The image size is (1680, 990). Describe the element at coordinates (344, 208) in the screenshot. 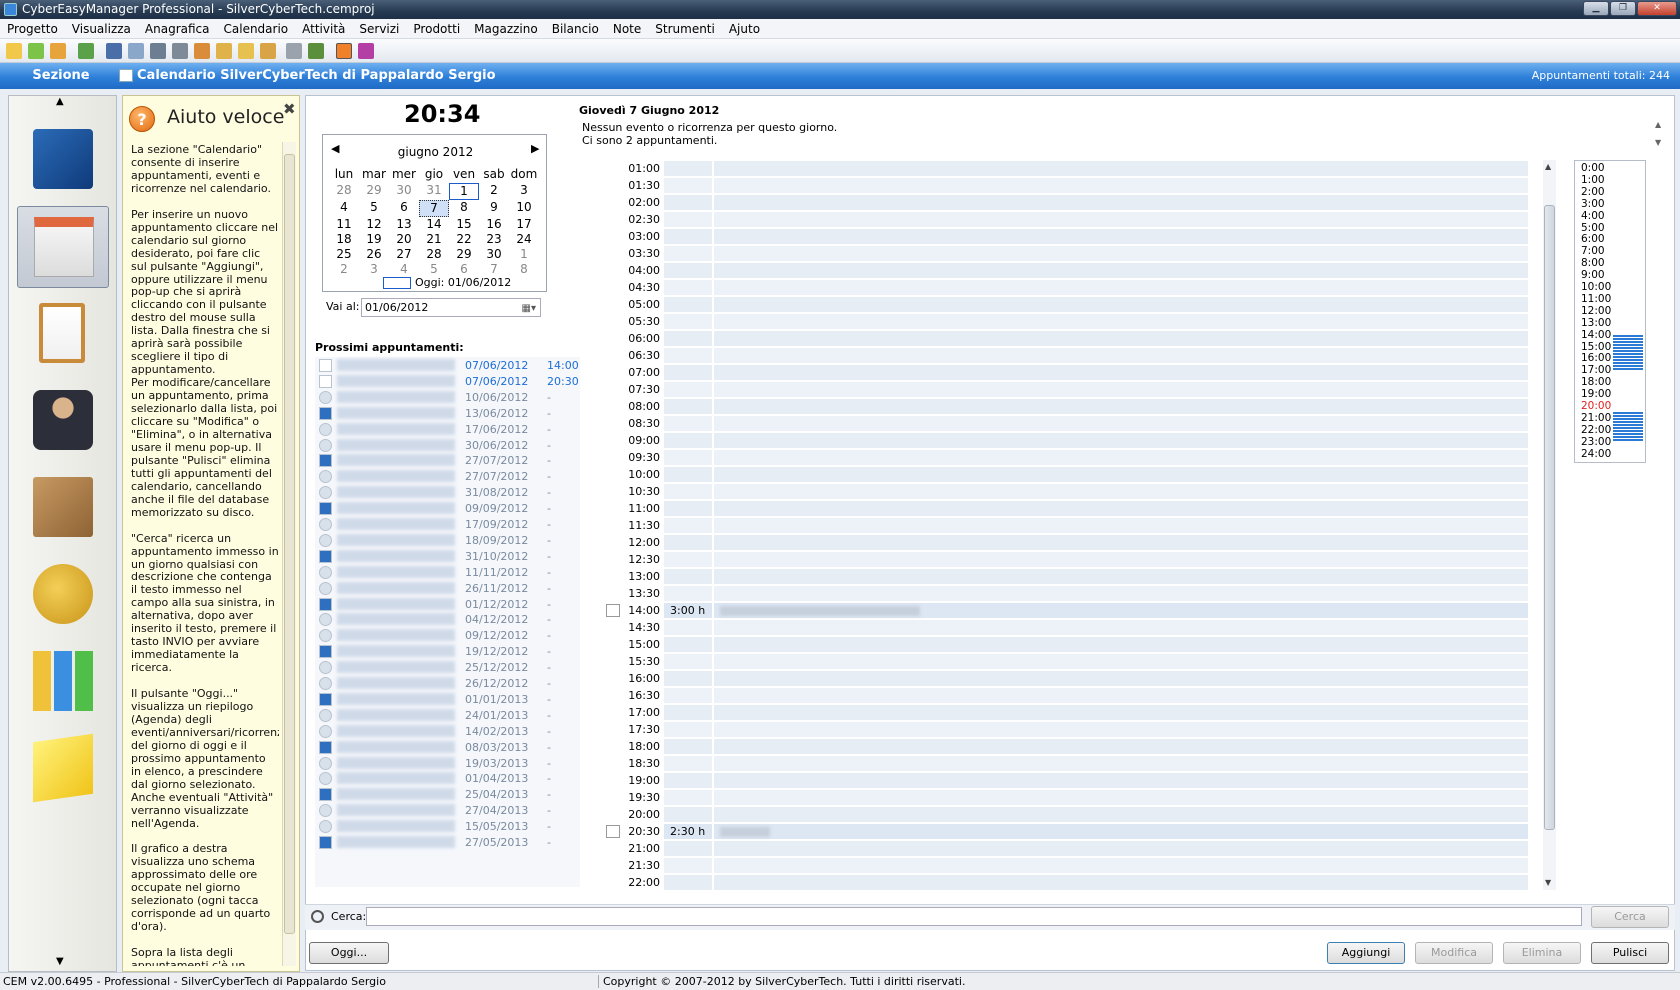

I see `calendar-day: 4` at that location.